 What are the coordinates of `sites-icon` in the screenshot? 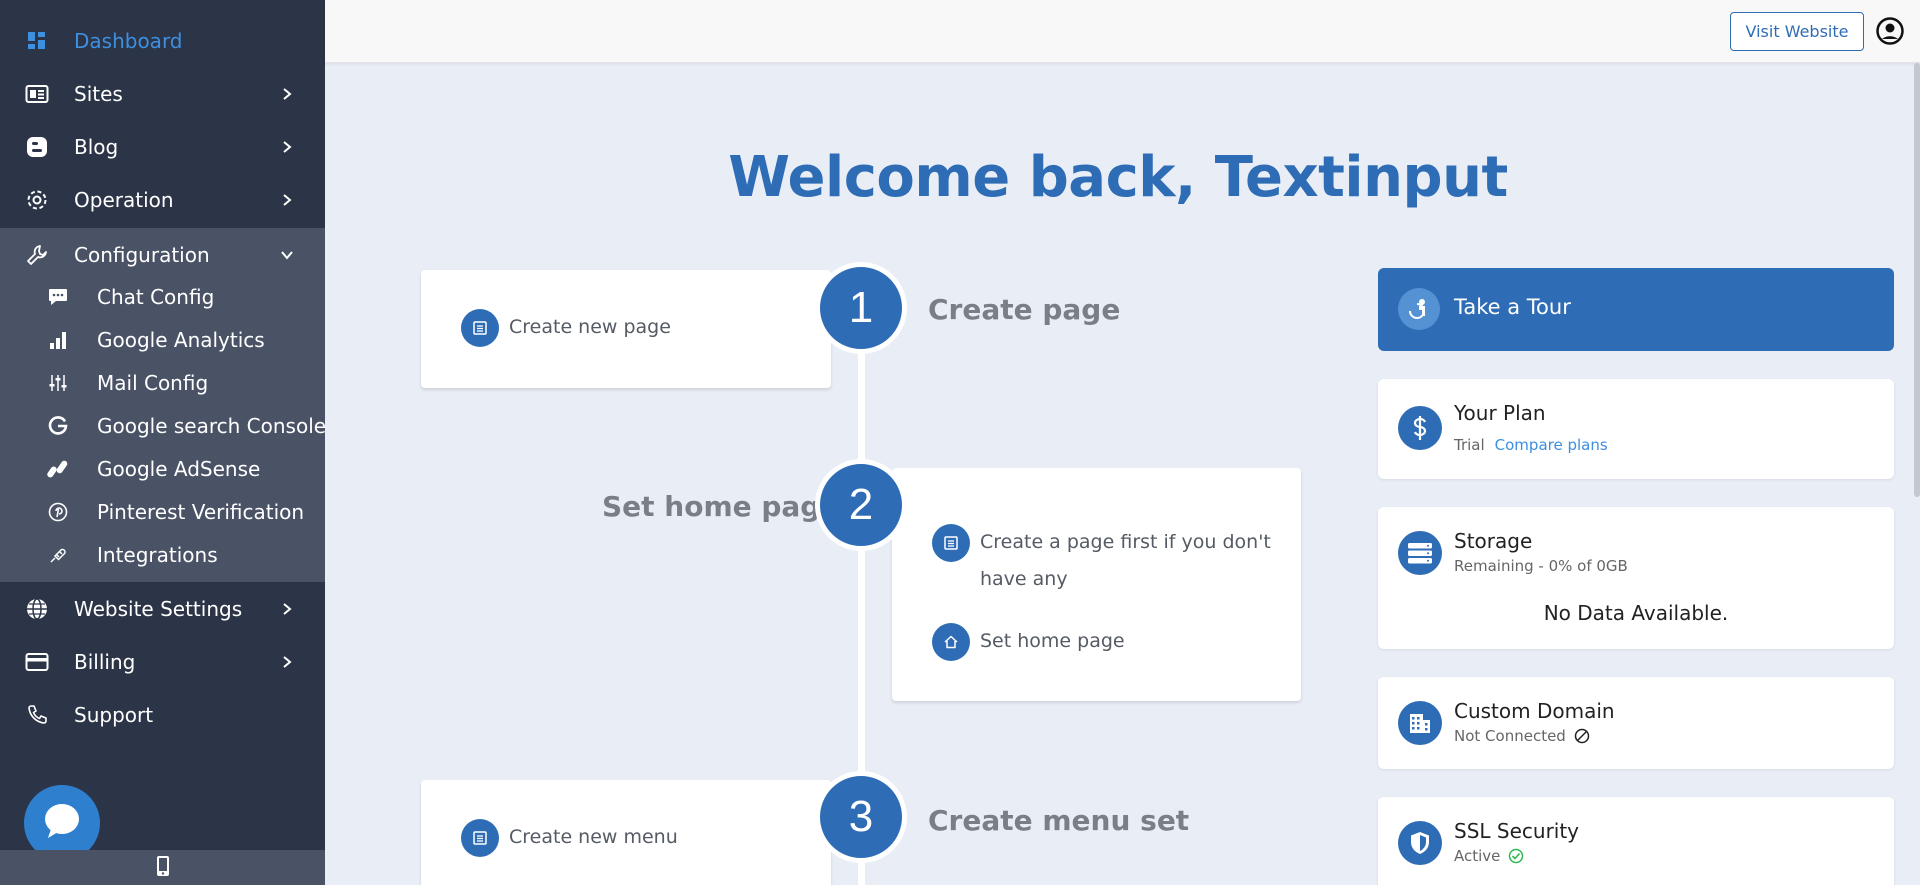 It's located at (37, 94).